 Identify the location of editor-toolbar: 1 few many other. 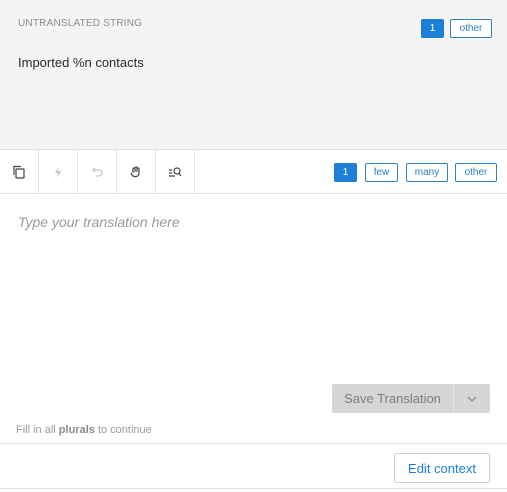
(253, 172).